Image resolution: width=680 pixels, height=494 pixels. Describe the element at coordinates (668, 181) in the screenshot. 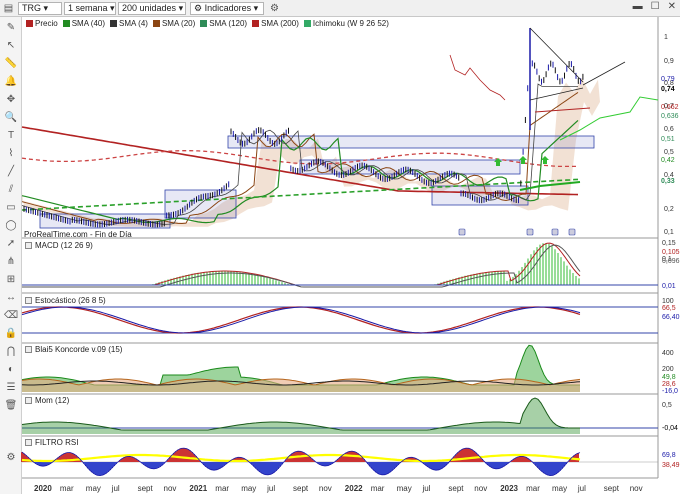

I see `price-value-label: 0,33` at that location.